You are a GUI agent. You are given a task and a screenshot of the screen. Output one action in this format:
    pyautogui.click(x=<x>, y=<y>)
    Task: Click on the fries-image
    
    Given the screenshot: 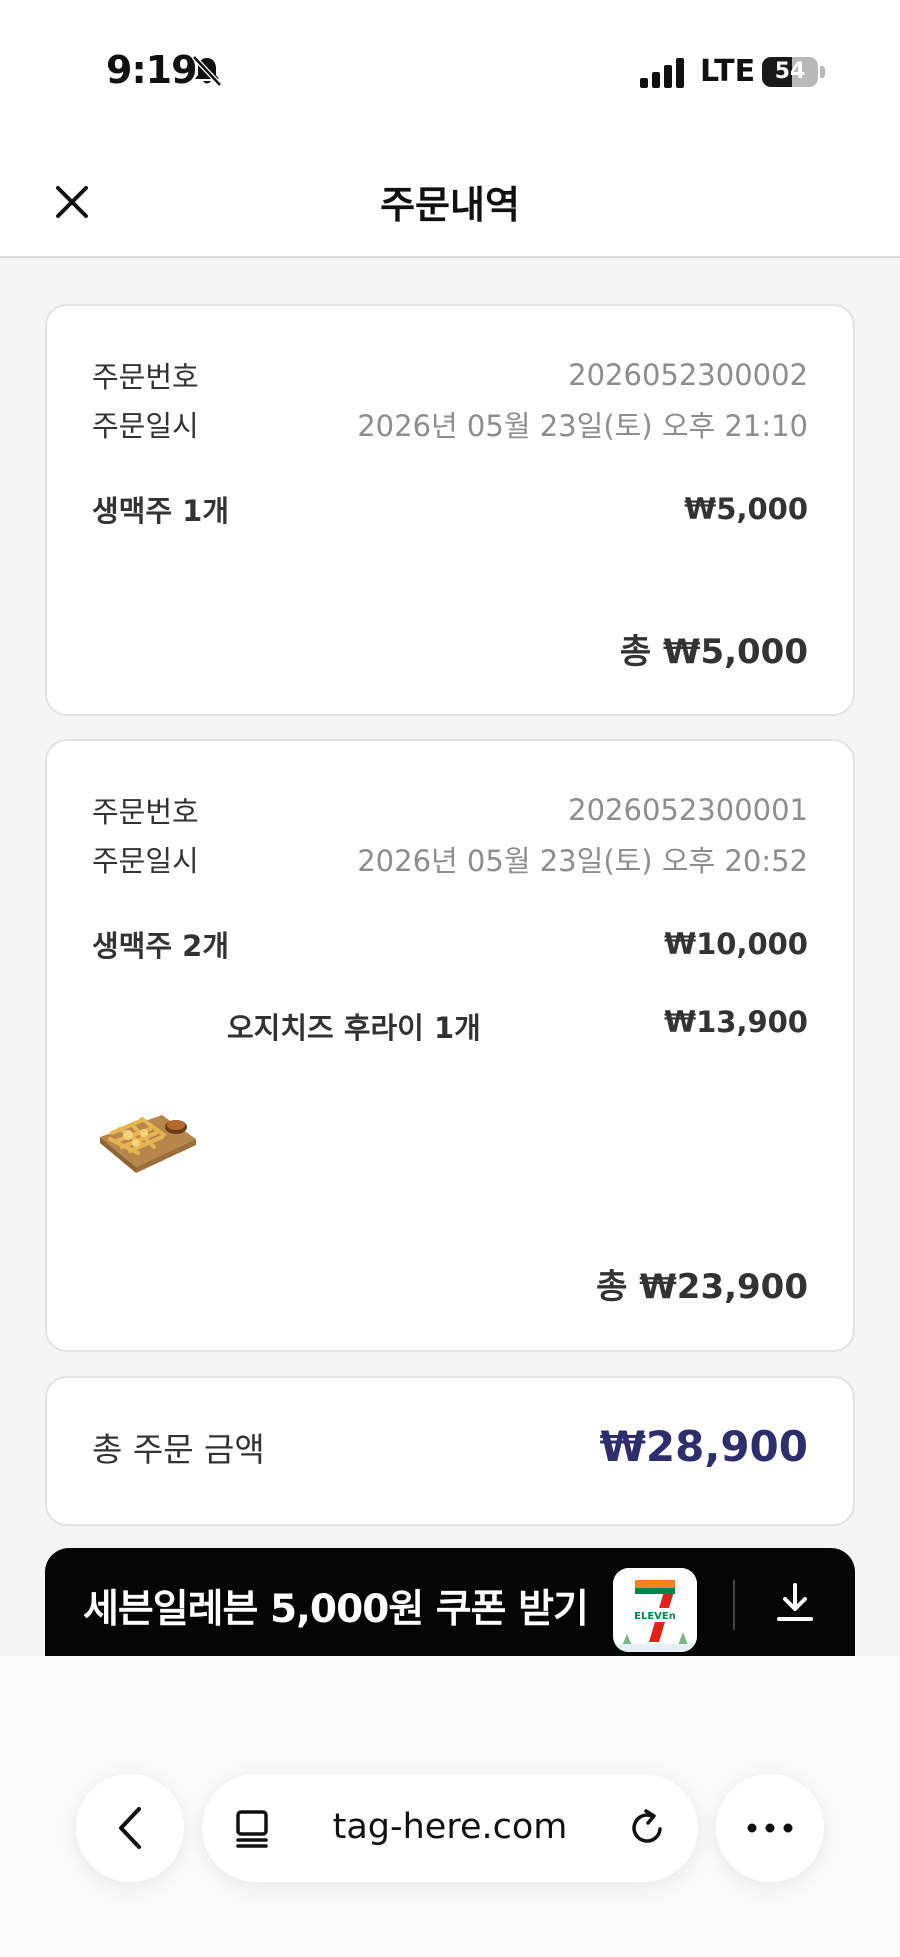 What is the action you would take?
    pyautogui.click(x=148, y=1144)
    